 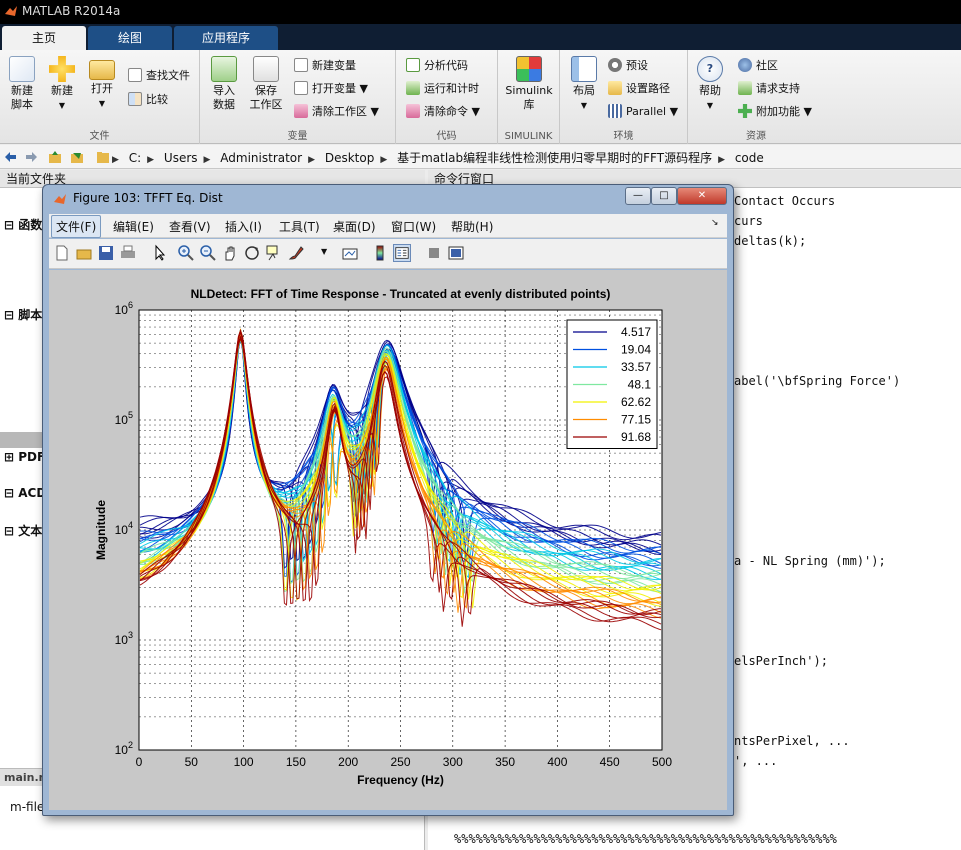 What do you see at coordinates (102, 88) in the screenshot?
I see `open-label: 打开` at bounding box center [102, 88].